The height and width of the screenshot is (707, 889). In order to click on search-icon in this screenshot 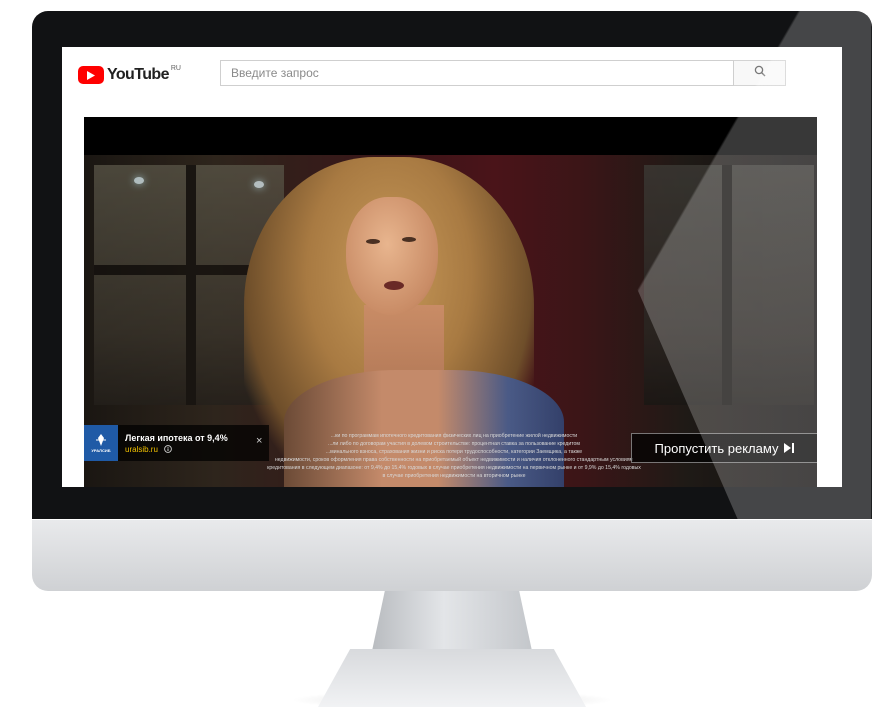, I will do `click(760, 73)`.